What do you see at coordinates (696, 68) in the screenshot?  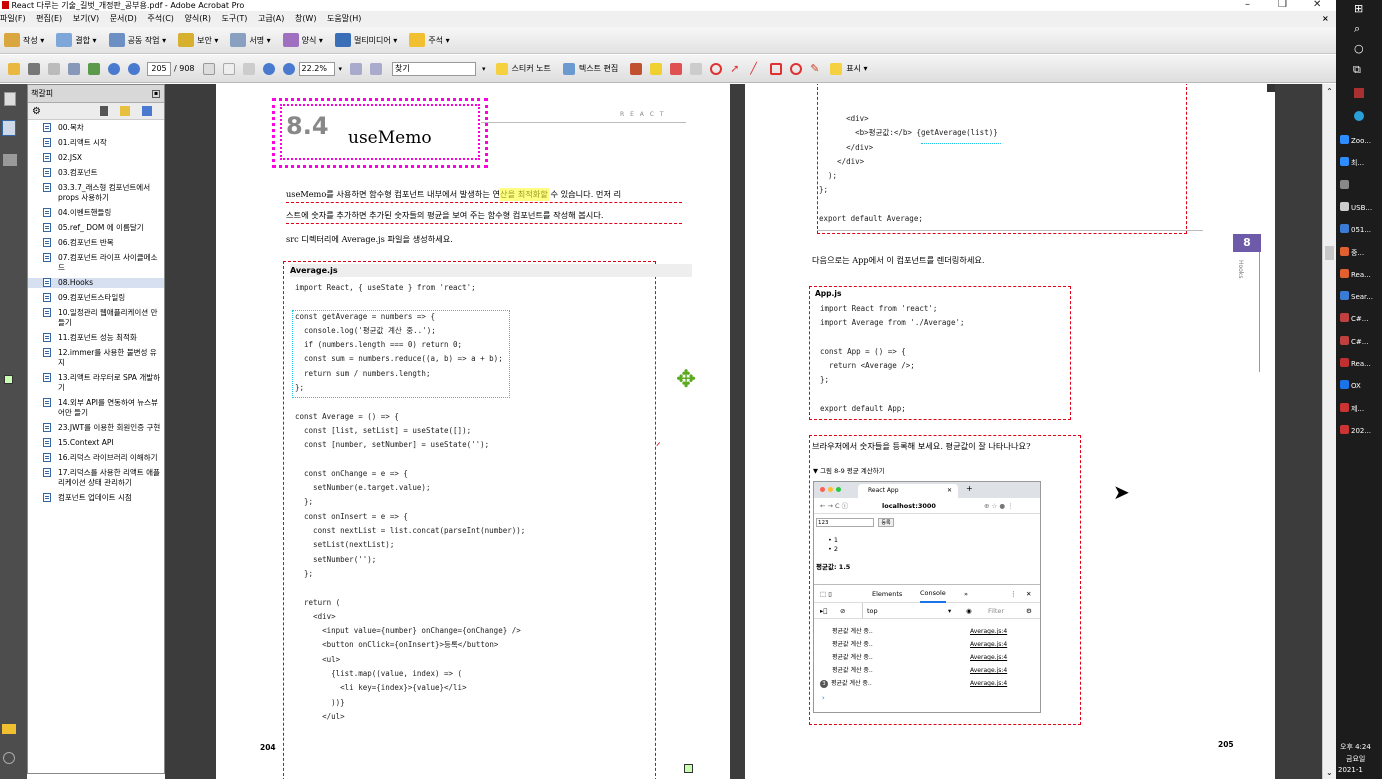 I see `callout-icon` at bounding box center [696, 68].